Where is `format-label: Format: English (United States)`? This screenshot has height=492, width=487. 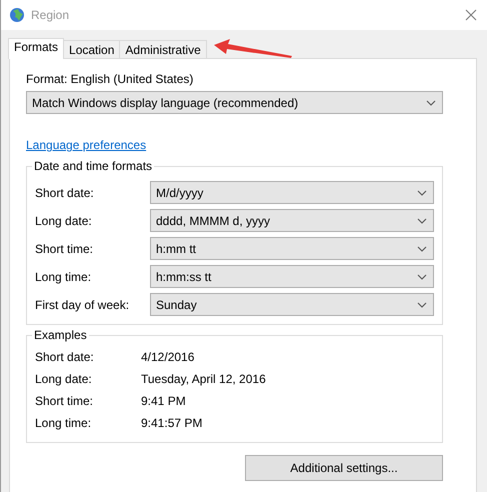
format-label: Format: English (United States) is located at coordinates (110, 79).